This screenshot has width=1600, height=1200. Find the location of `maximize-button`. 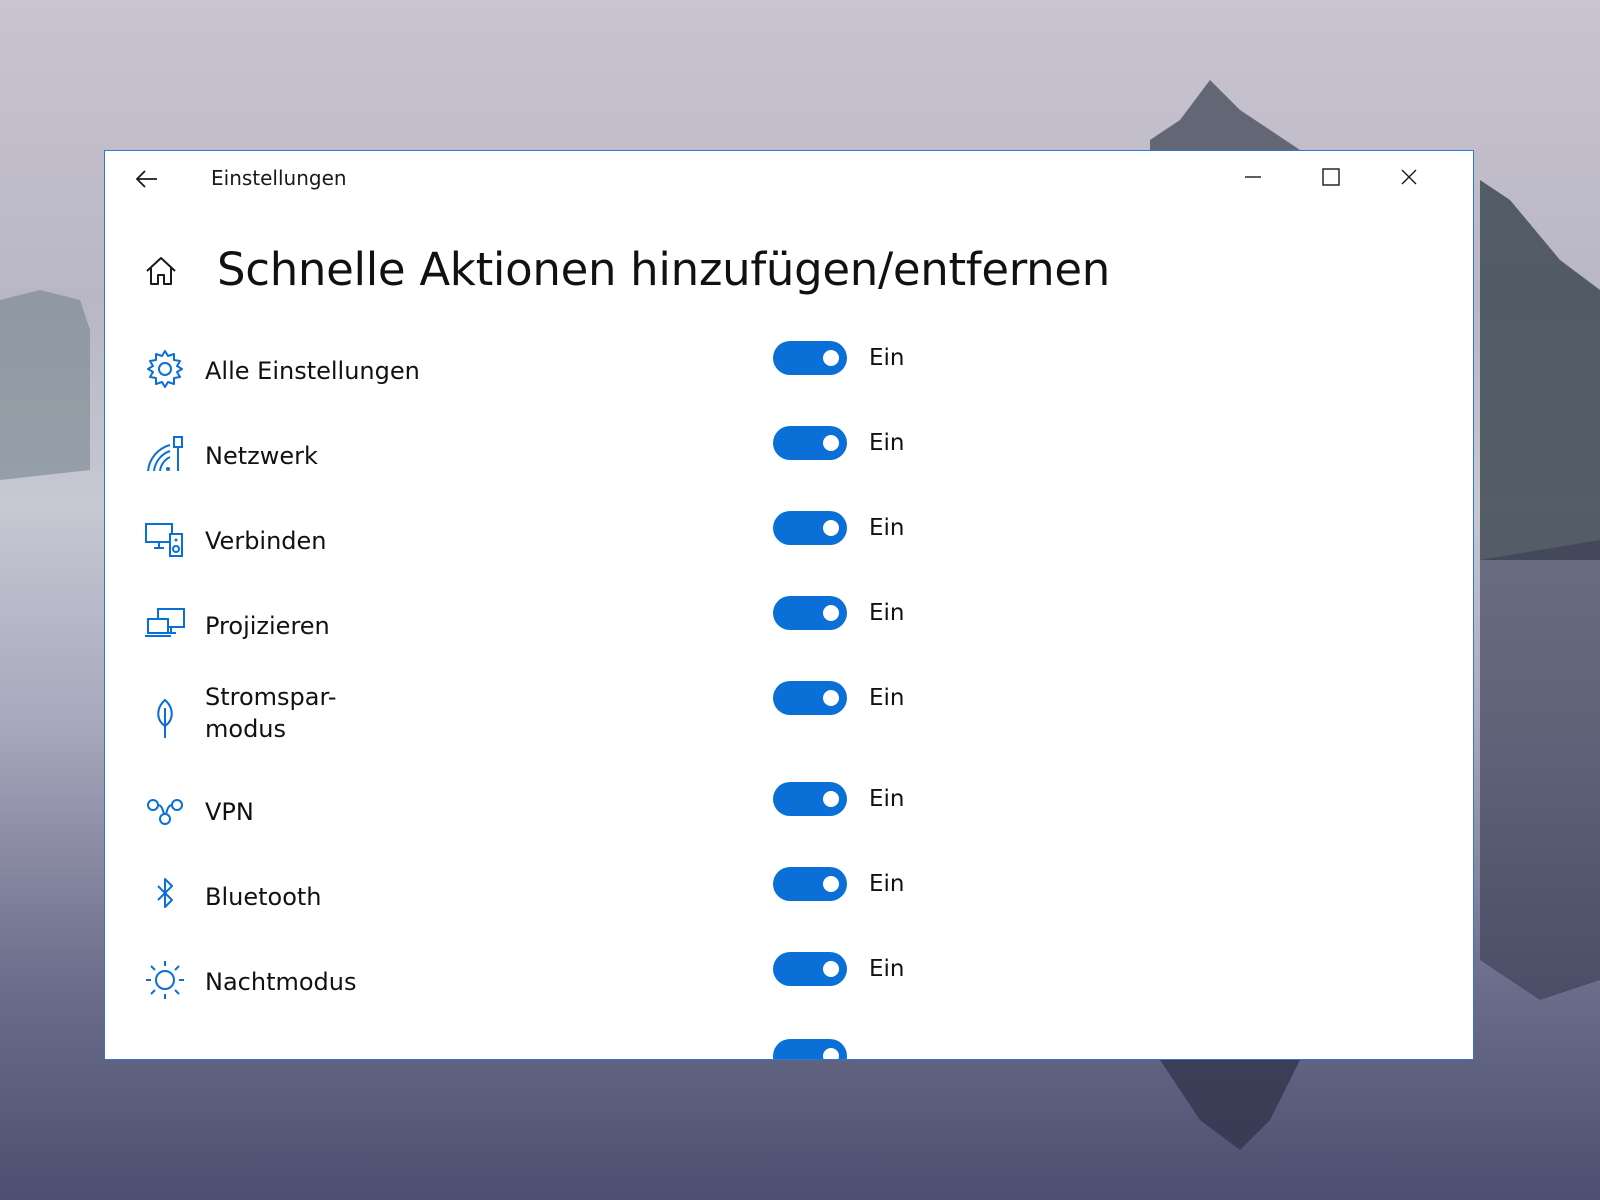

maximize-button is located at coordinates (1331, 177).